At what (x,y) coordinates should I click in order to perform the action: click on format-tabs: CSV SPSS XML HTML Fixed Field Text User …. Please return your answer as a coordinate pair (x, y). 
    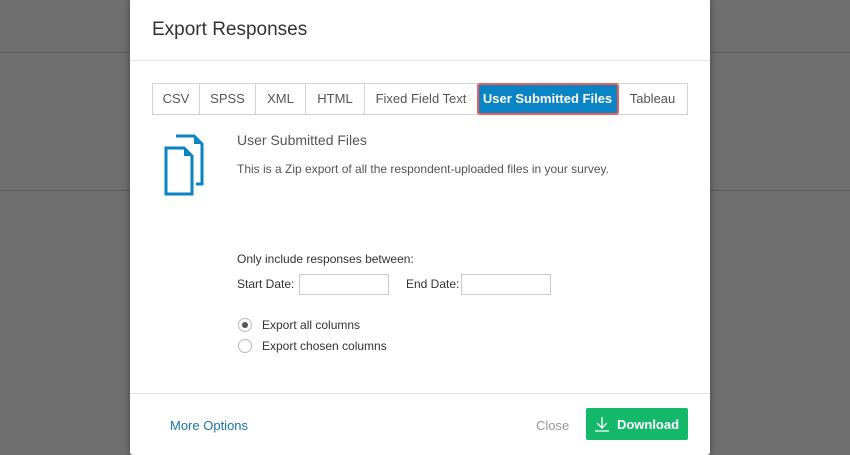
    Looking at the image, I should click on (420, 99).